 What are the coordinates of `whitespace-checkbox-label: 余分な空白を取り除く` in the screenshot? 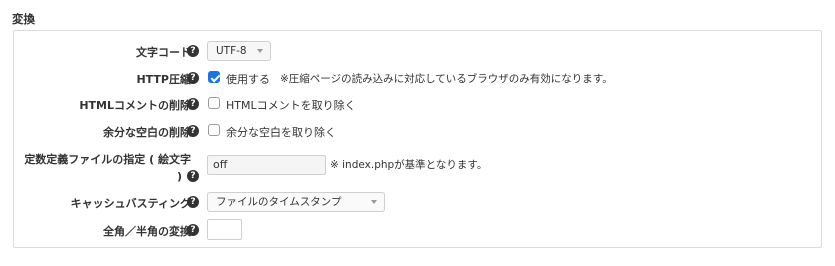 It's located at (281, 132).